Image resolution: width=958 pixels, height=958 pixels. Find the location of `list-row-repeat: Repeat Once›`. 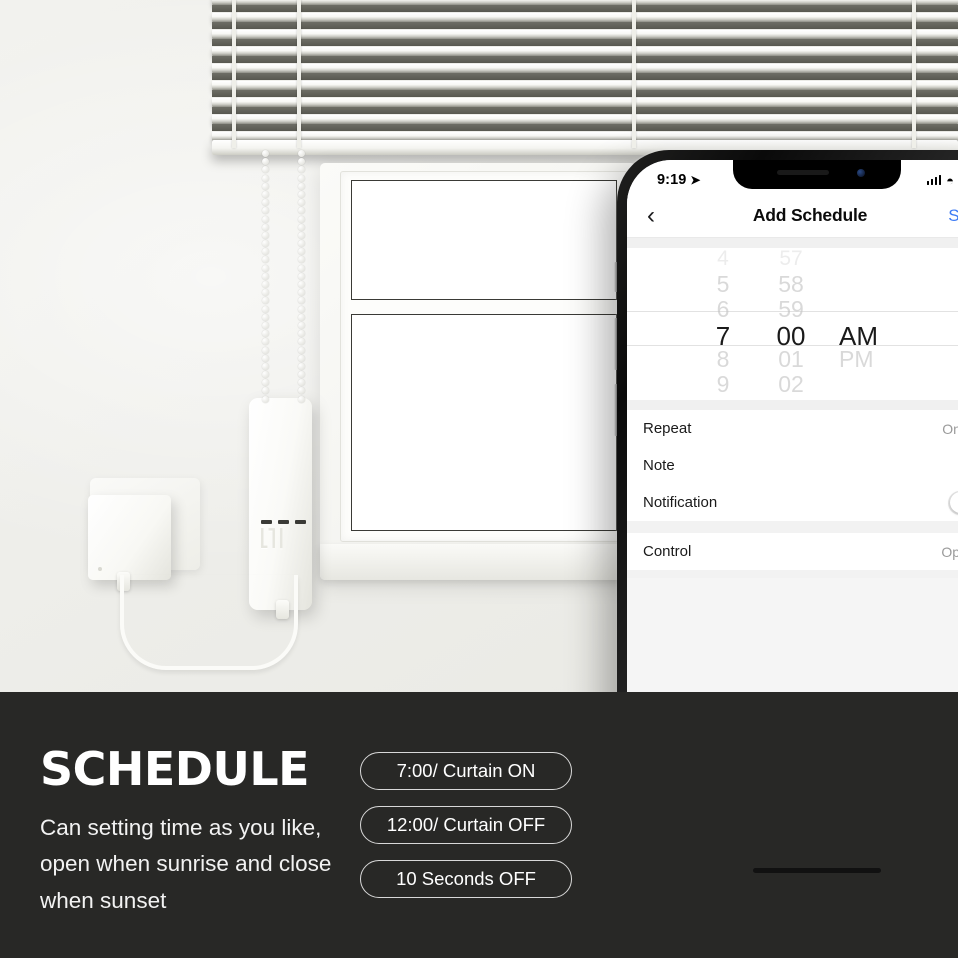

list-row-repeat: Repeat Once› is located at coordinates (792, 428).